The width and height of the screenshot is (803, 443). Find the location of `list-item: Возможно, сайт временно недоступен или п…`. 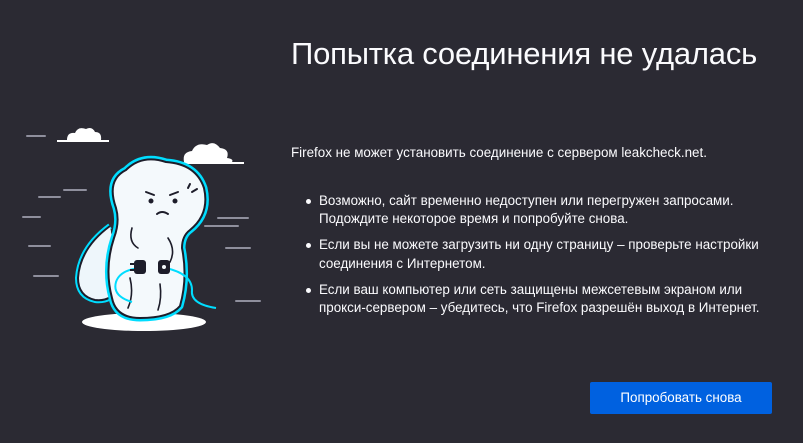

list-item: Возможно, сайт временно недоступен или п… is located at coordinates (540, 210).